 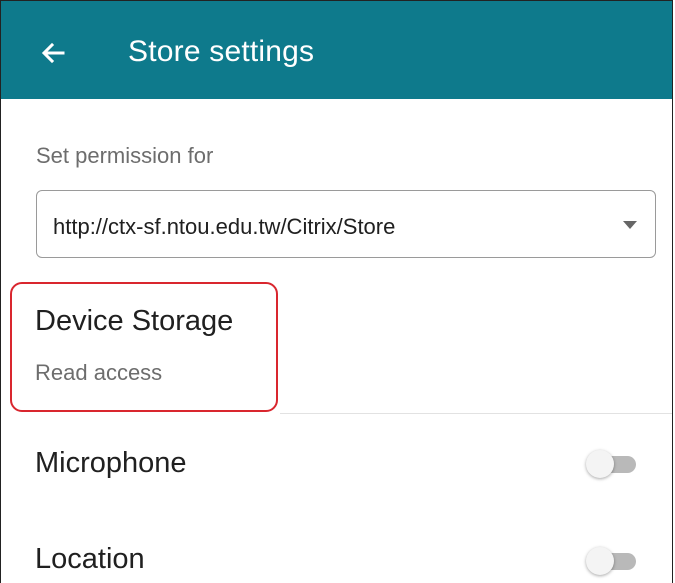 I want to click on microphone-toggle, so click(x=612, y=464).